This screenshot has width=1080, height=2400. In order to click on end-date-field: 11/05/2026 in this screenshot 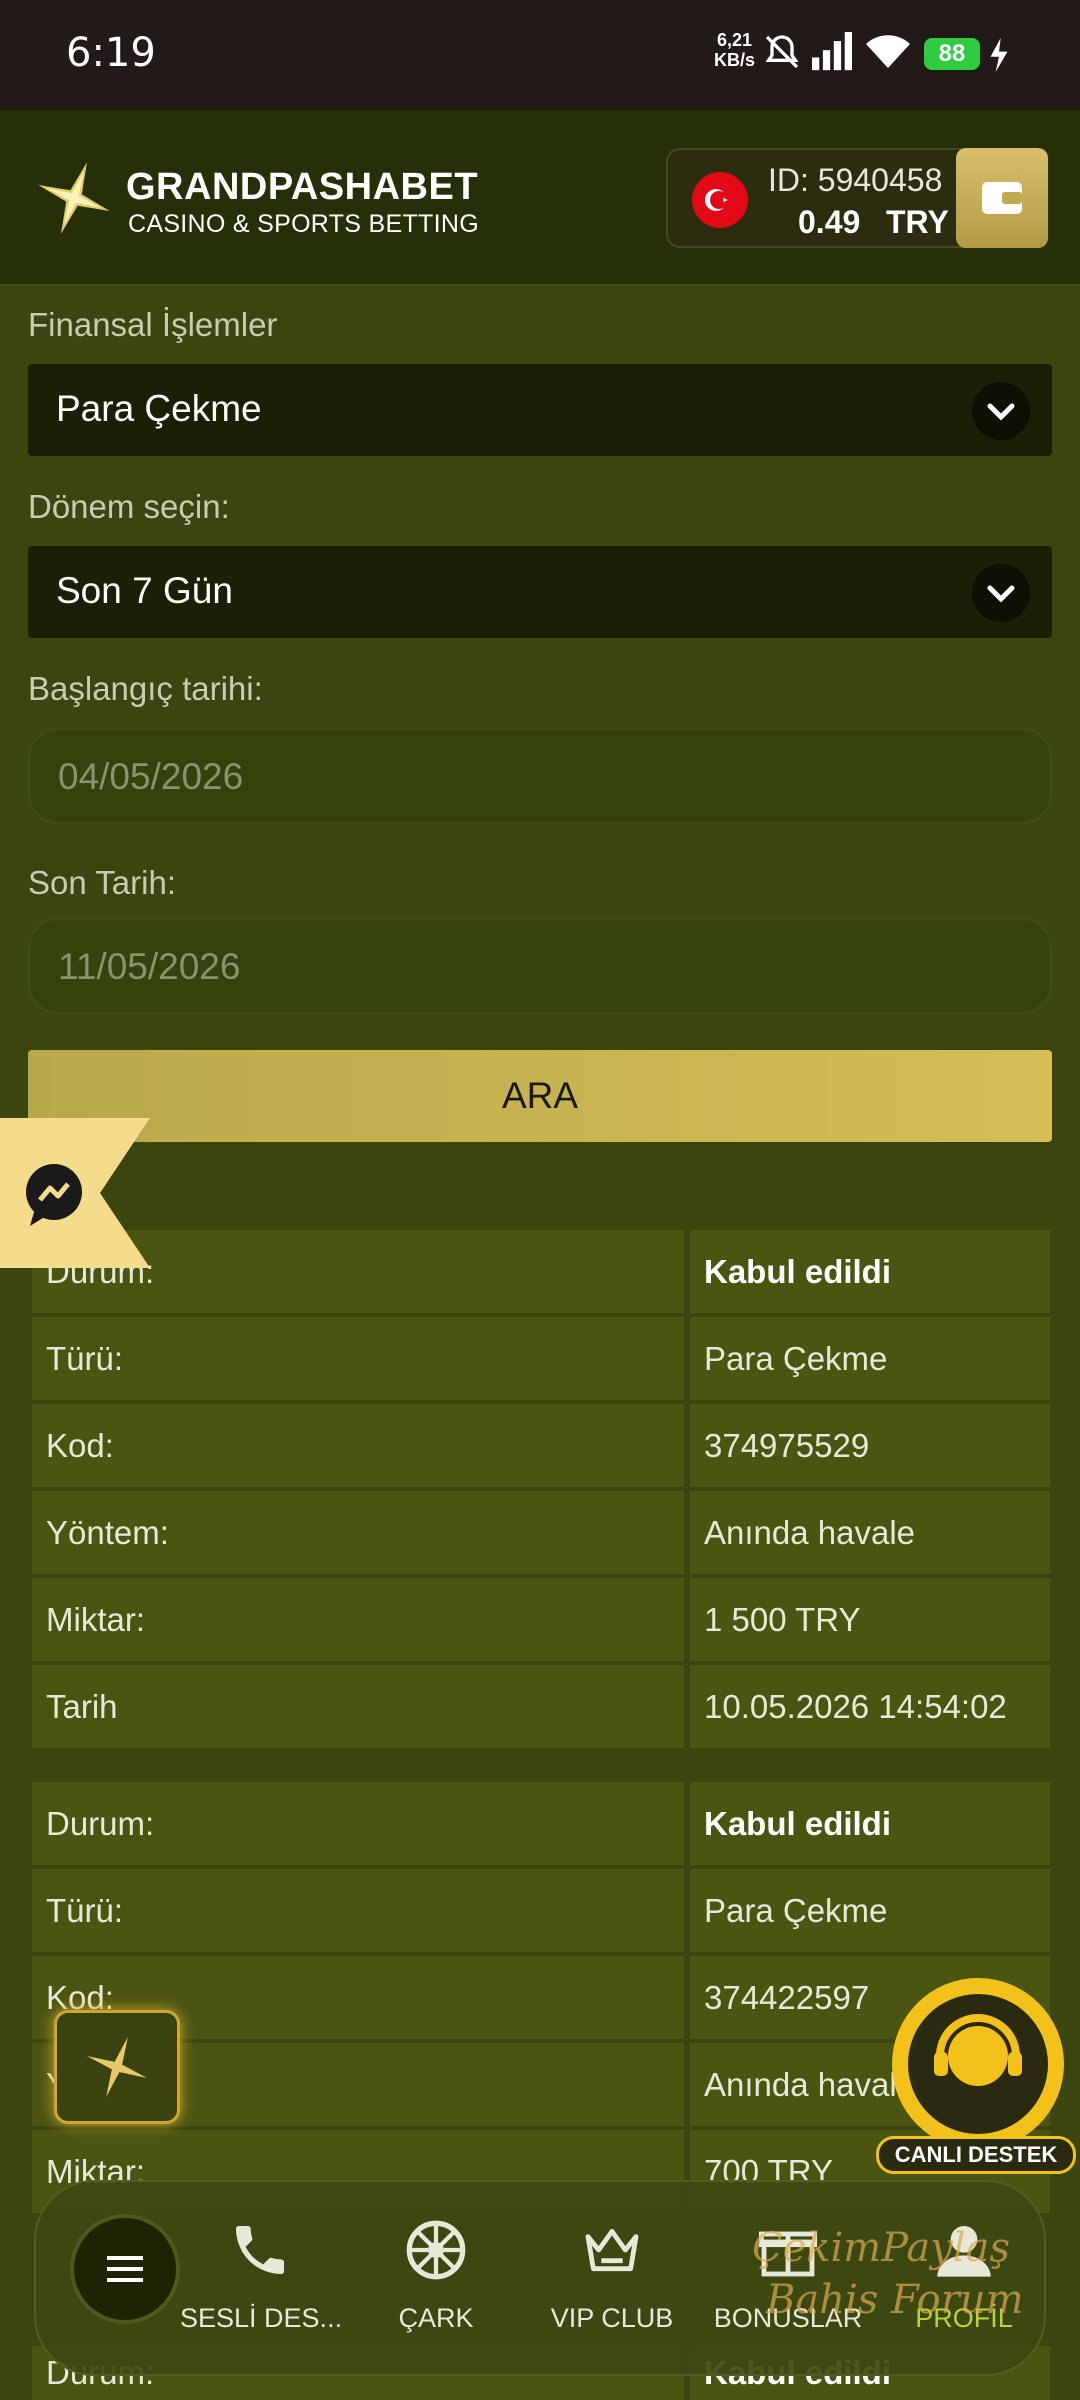, I will do `click(540, 966)`.